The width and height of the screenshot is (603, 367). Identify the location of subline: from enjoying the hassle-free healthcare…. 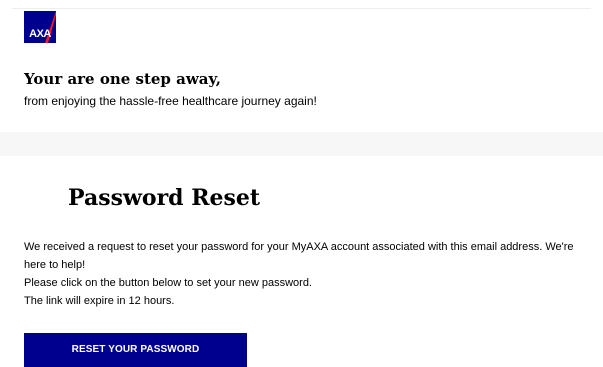
(170, 101).